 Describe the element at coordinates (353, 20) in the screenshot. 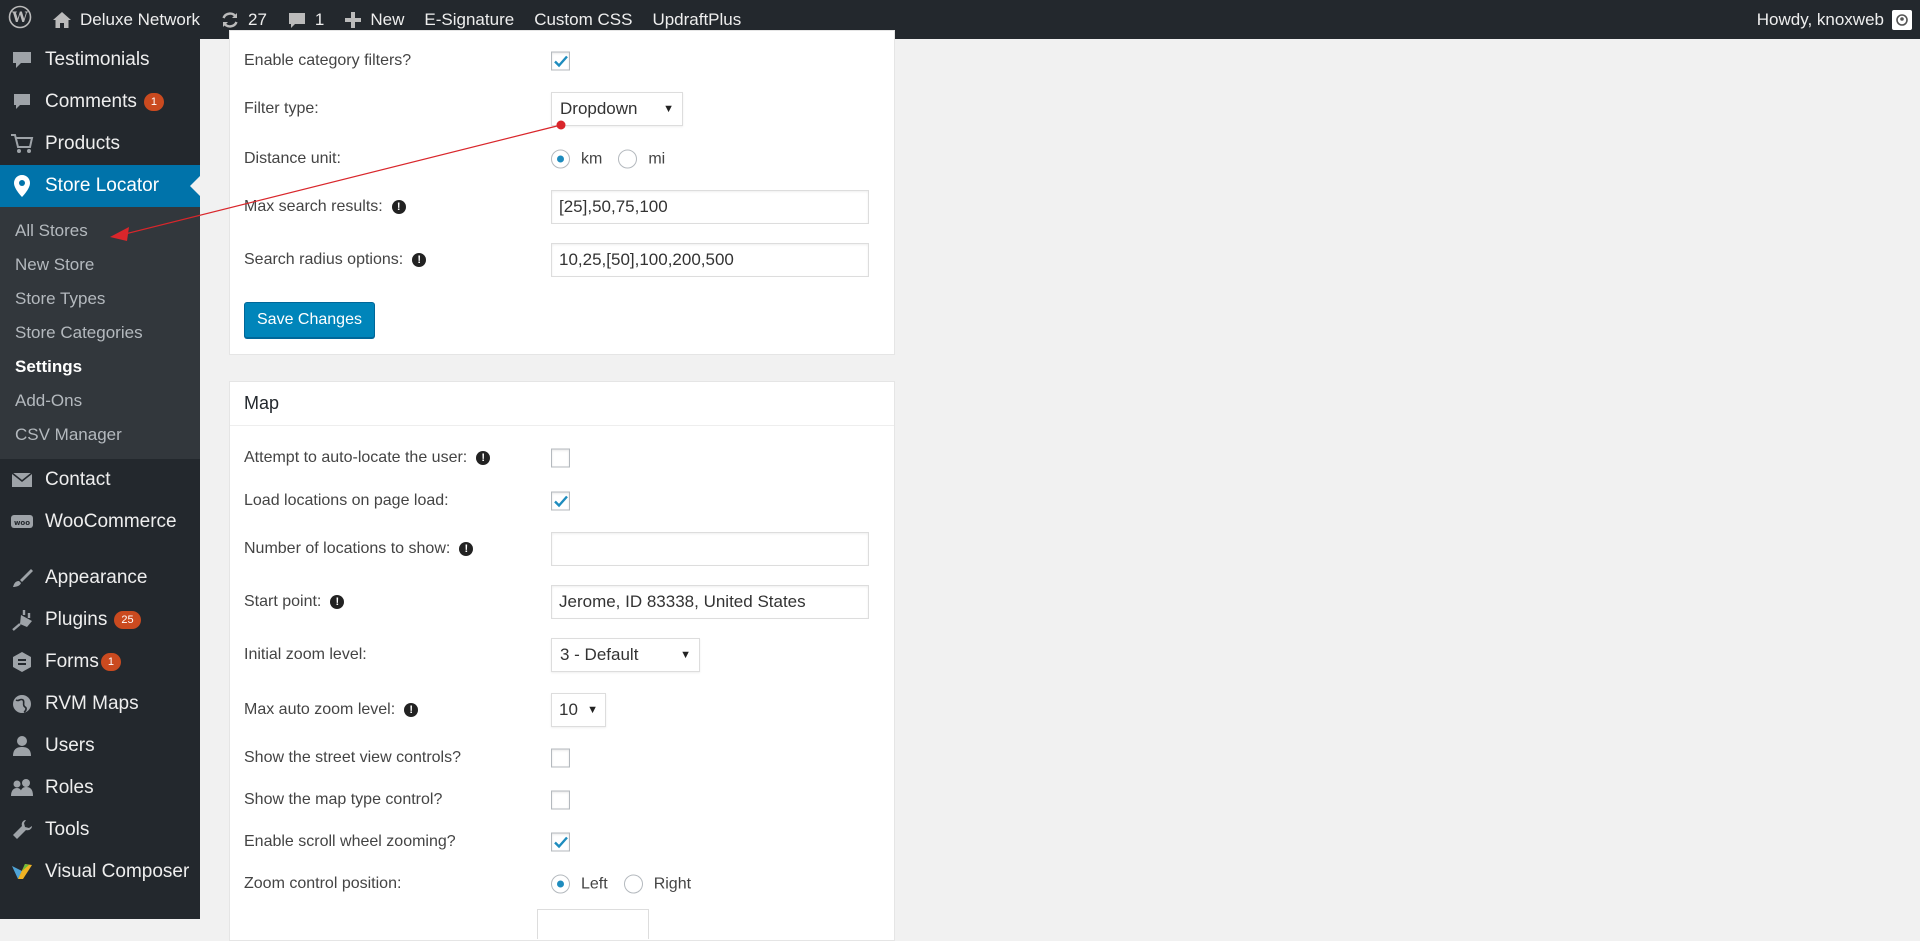

I see `plus-icon` at that location.